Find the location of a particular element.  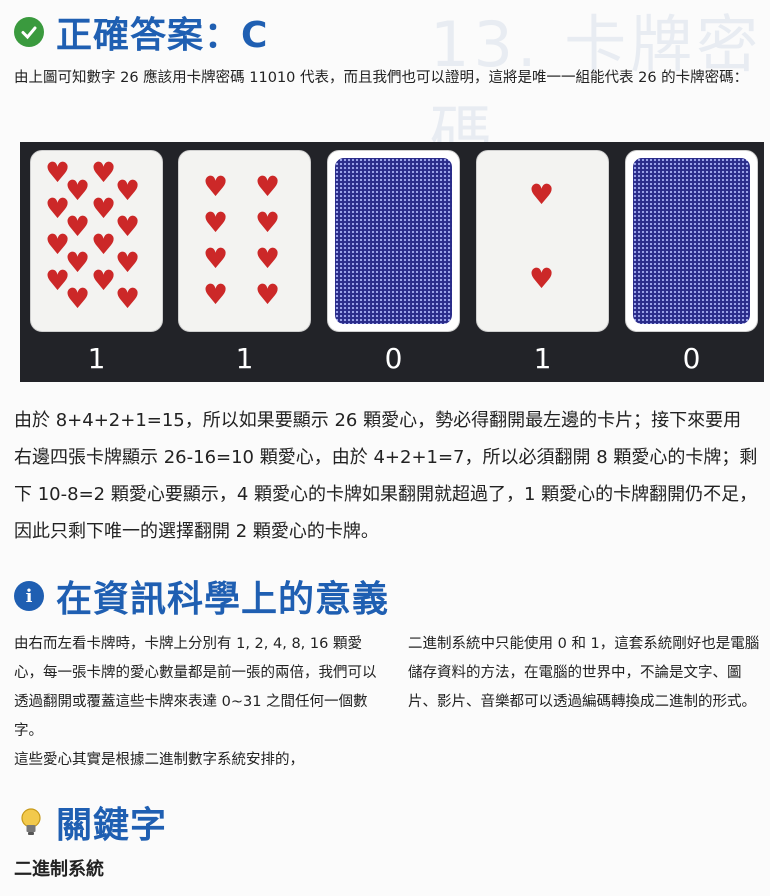

card-4-hearts-facedown is located at coordinates (393, 241).